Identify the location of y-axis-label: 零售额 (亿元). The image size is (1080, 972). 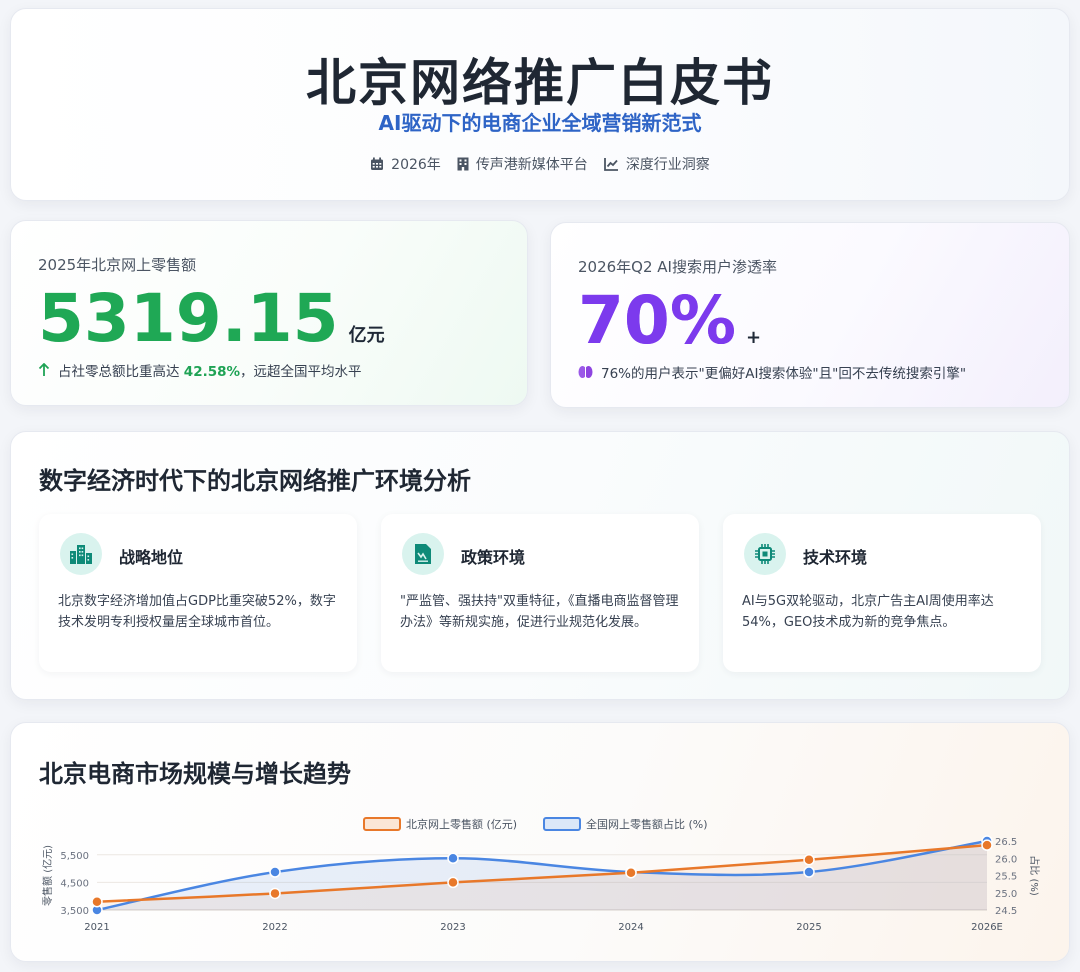
(47, 875).